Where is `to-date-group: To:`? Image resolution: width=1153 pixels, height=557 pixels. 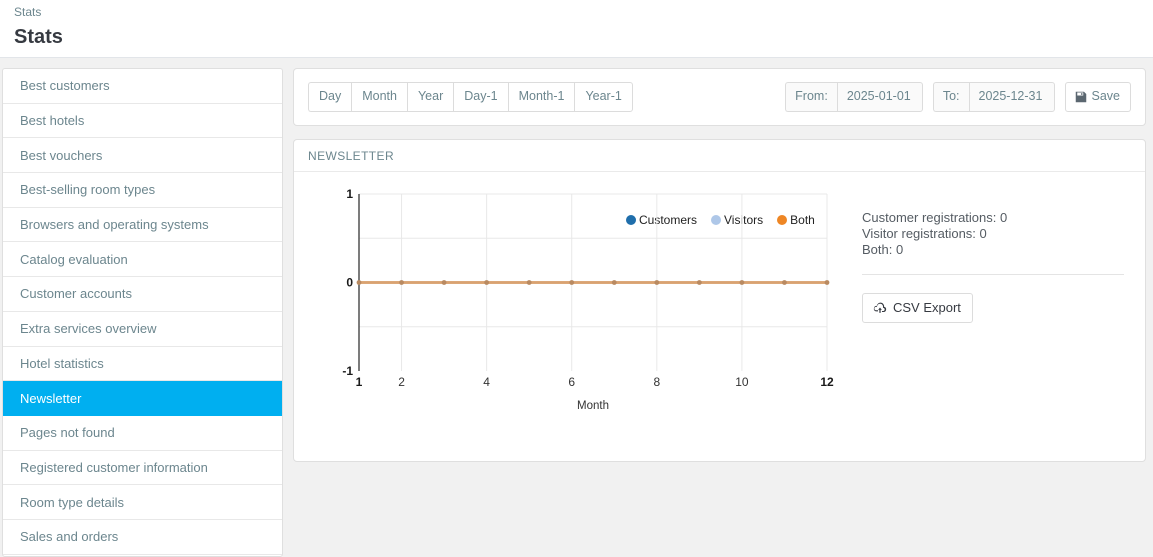 to-date-group: To: is located at coordinates (993, 97).